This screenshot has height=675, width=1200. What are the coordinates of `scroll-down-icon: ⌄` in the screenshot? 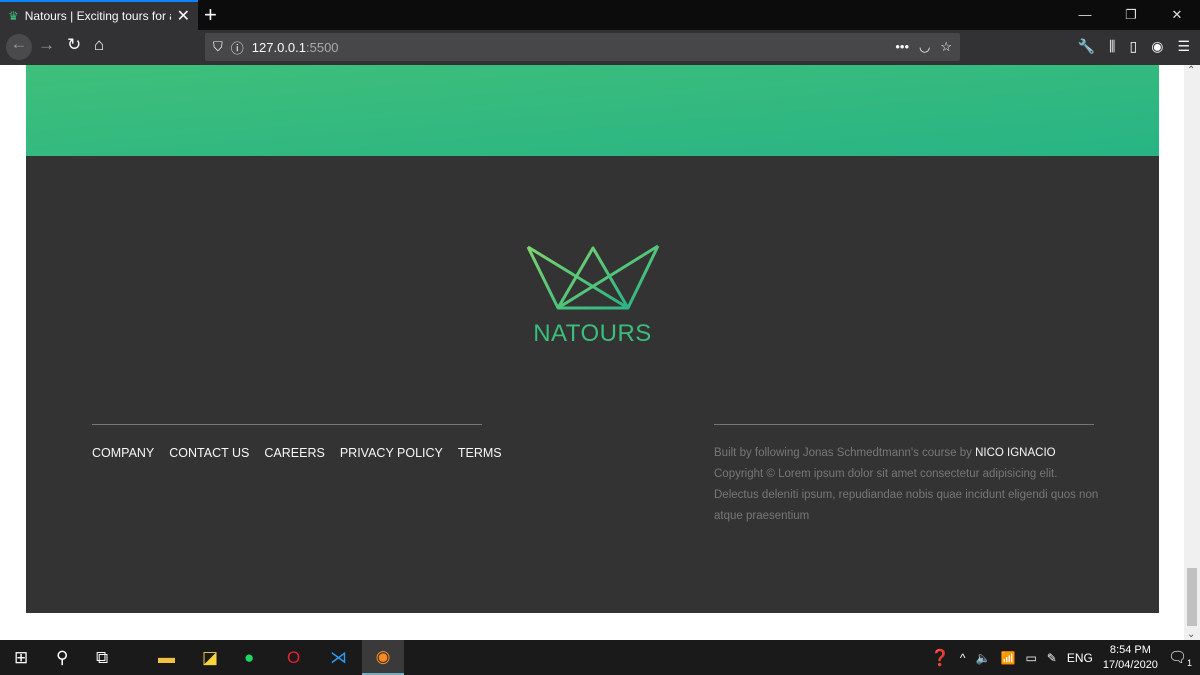 It's located at (1191, 634).